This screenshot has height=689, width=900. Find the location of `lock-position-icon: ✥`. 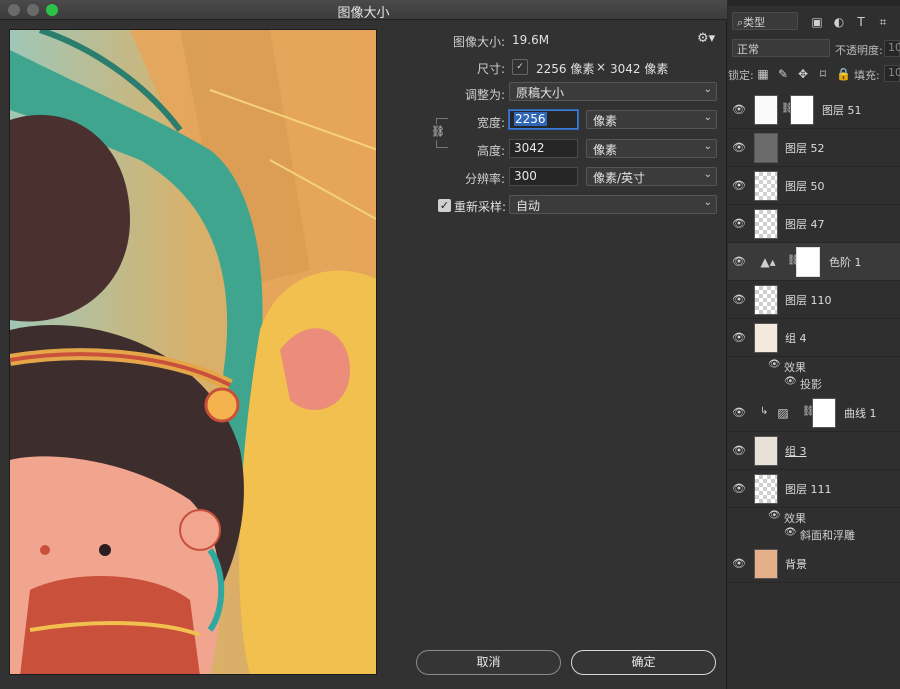

lock-position-icon: ✥ is located at coordinates (803, 74).